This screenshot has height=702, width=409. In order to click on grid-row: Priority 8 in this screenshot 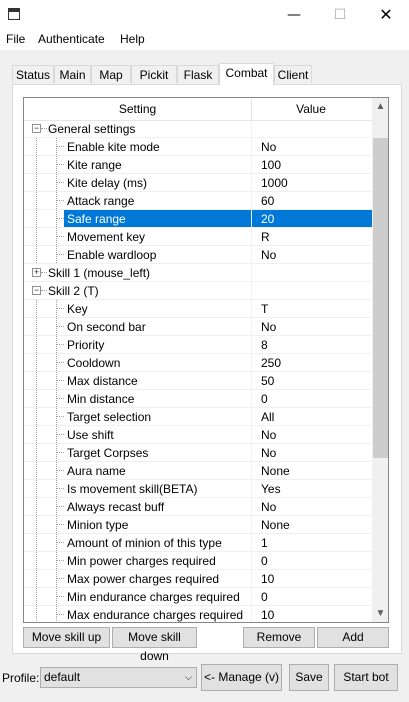, I will do `click(198, 345)`.